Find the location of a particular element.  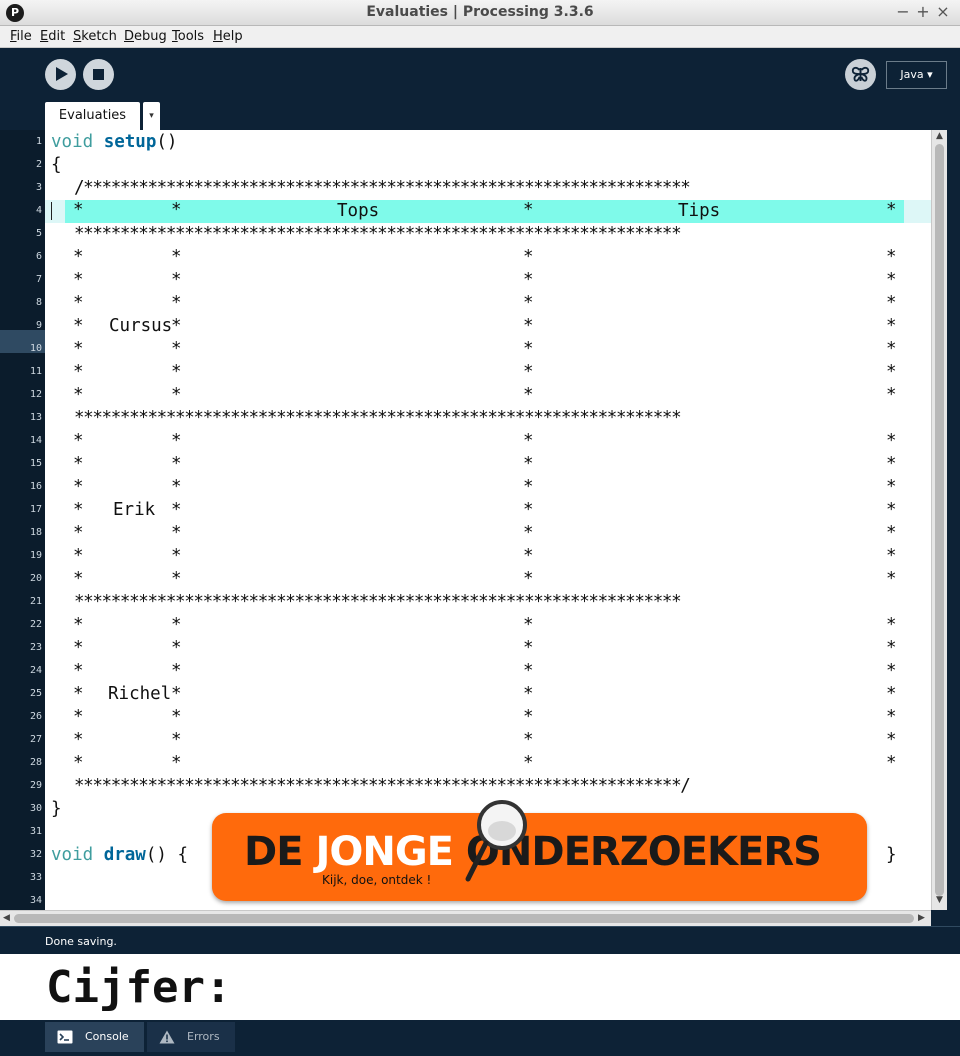

horizontal-scrollbar: ◀ ▶ is located at coordinates (465, 918).